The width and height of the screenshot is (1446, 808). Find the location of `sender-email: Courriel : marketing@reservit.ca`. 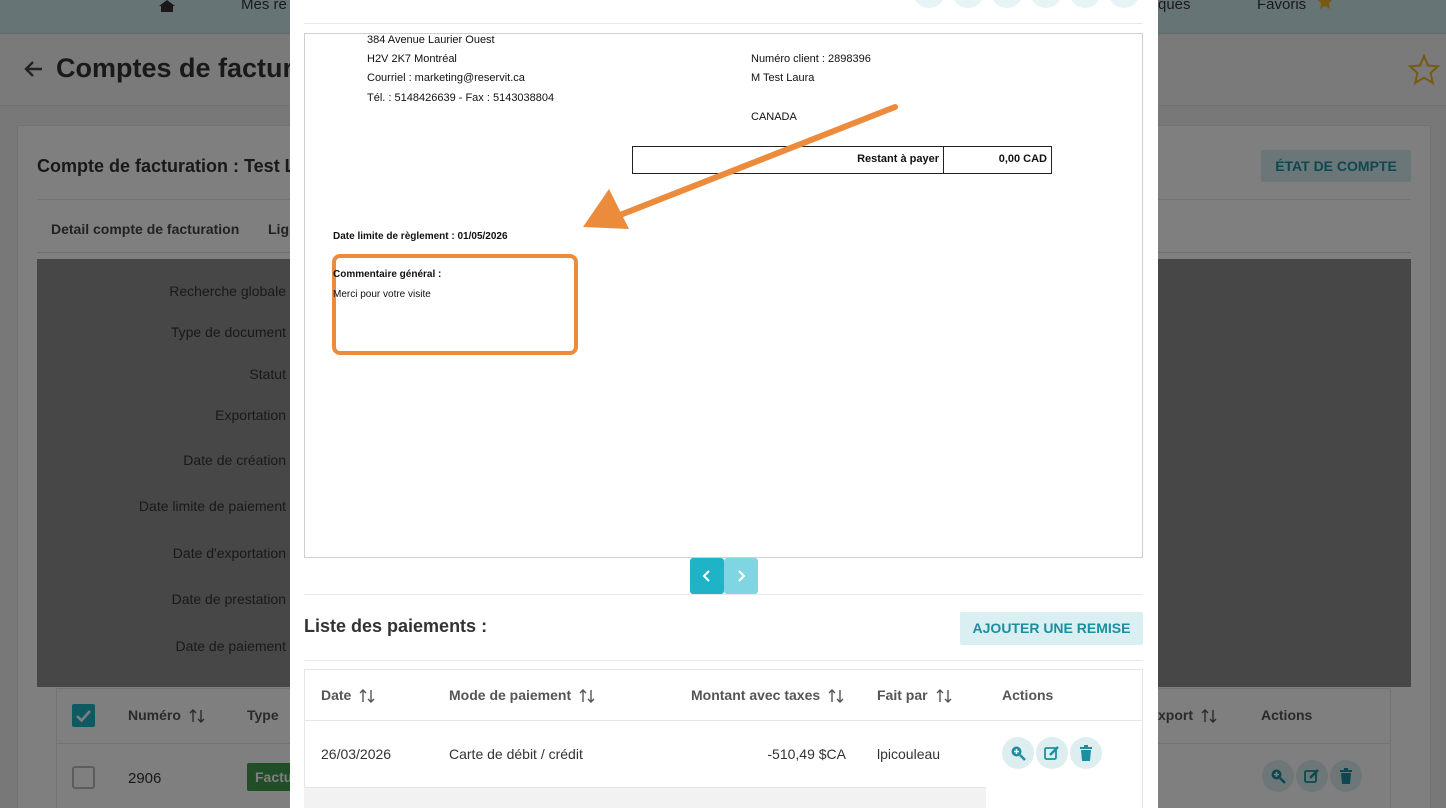

sender-email: Courriel : marketing@reservit.ca is located at coordinates (446, 78).